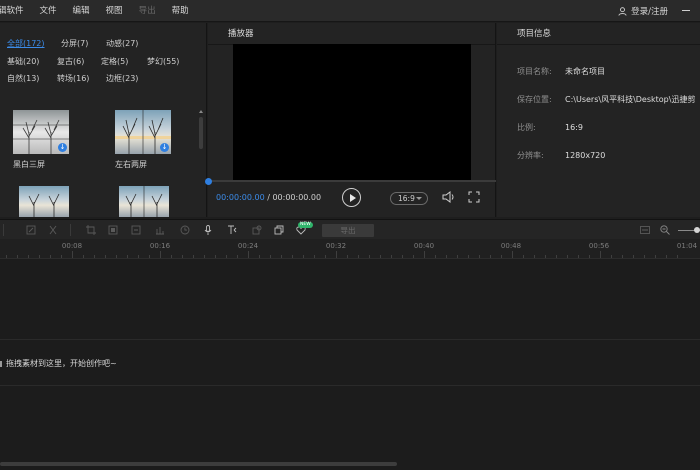  What do you see at coordinates (351, 34) in the screenshot?
I see `player-title: 播放器` at bounding box center [351, 34].